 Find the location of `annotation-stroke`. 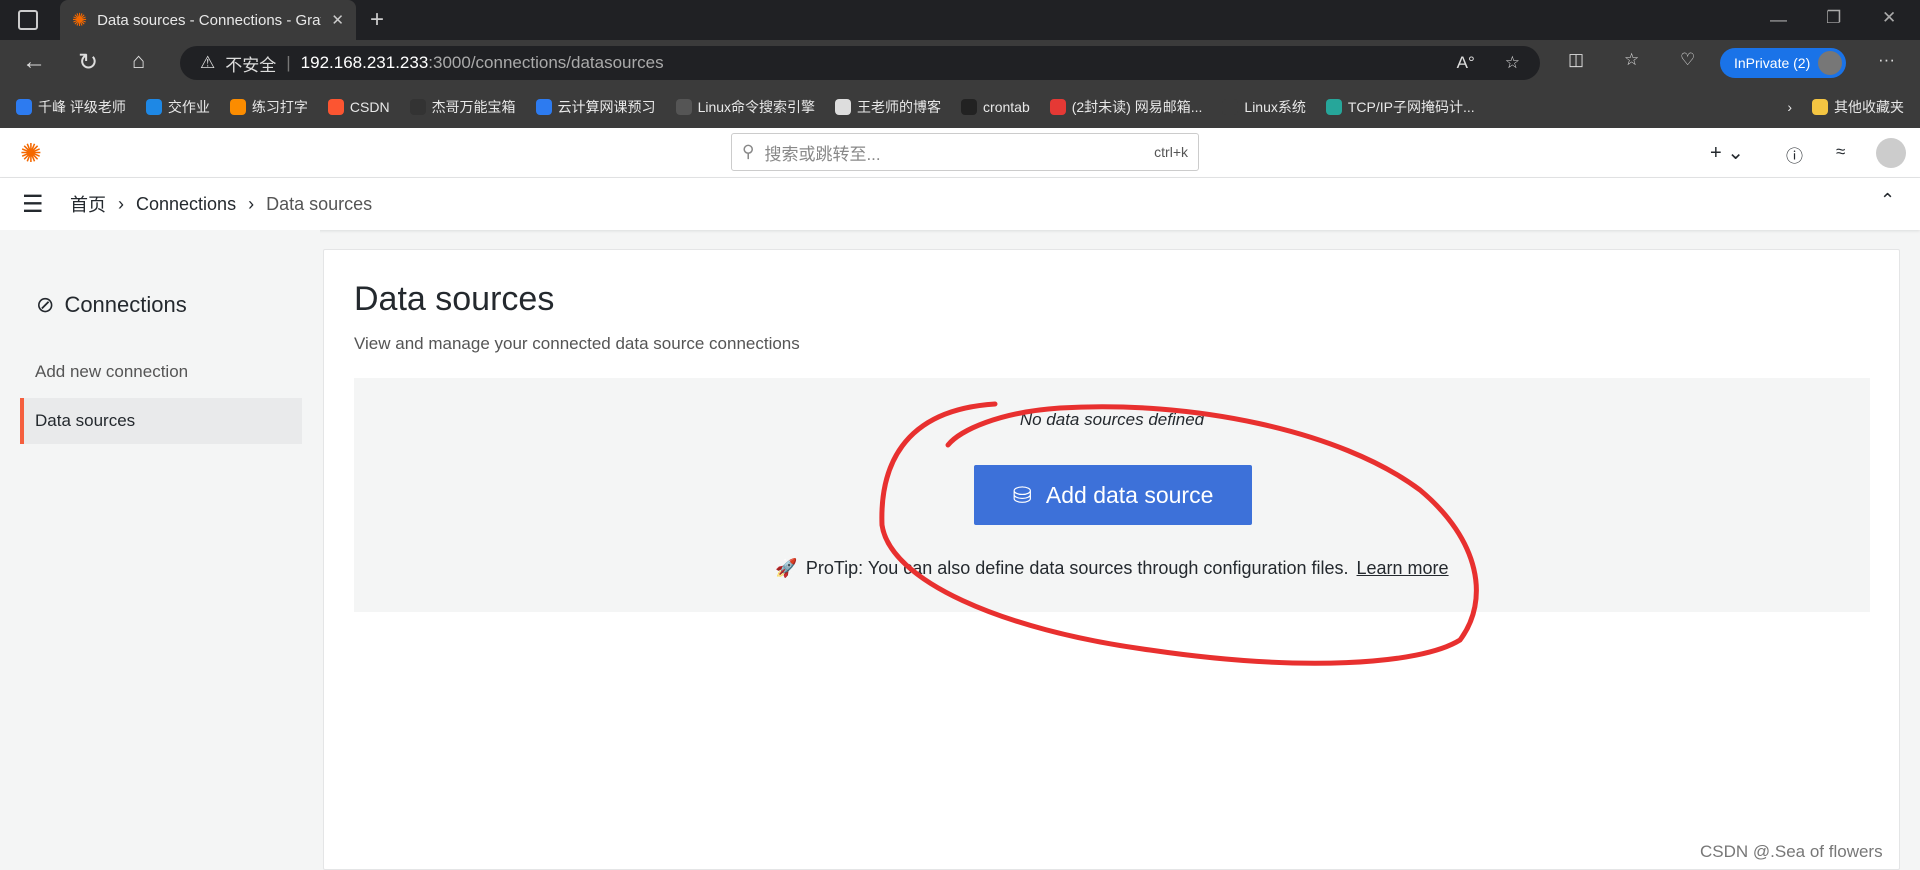

annotation-stroke is located at coordinates (1179, 533).